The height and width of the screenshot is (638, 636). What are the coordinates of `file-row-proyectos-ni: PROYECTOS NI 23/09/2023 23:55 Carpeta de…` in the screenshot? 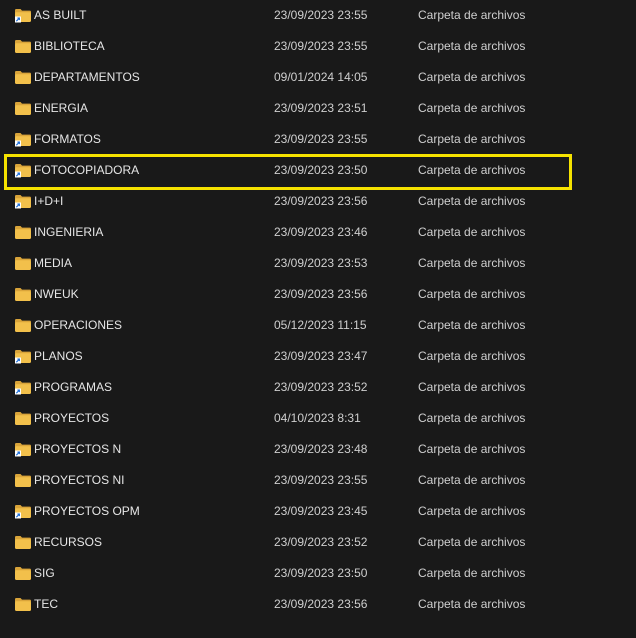 It's located at (318, 480).